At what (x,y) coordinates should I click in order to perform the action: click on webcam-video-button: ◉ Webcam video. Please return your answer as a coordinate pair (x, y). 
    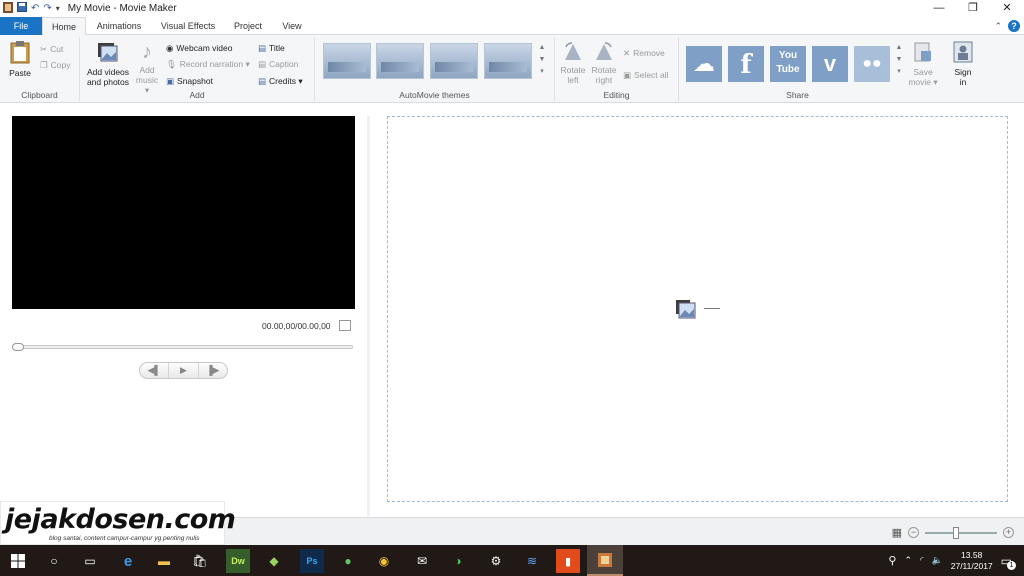
    Looking at the image, I should click on (199, 48).